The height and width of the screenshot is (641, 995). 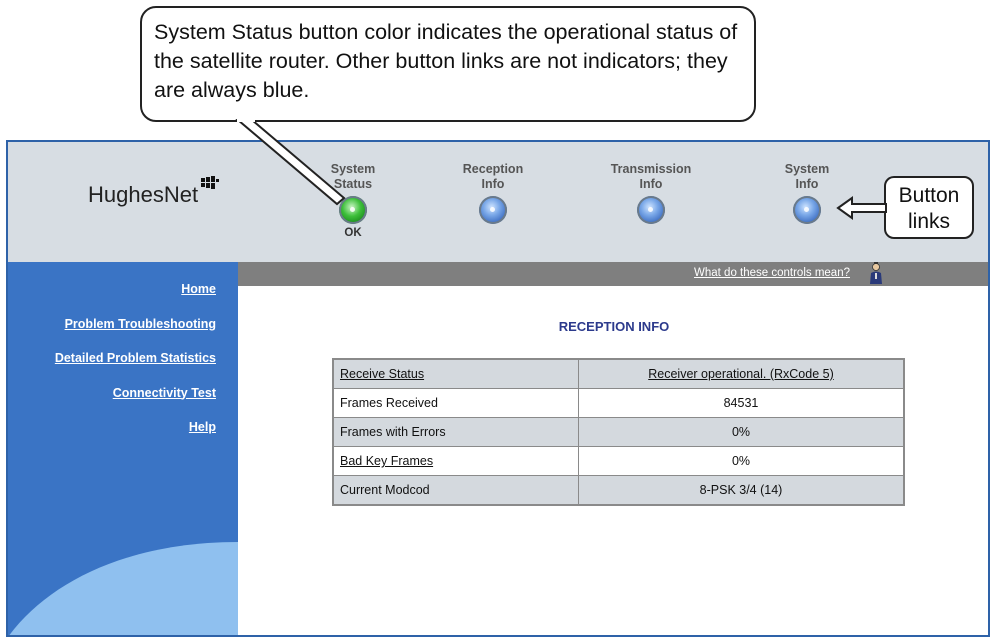 I want to click on table-row: Frames with Errors 0%, so click(x=618, y=432).